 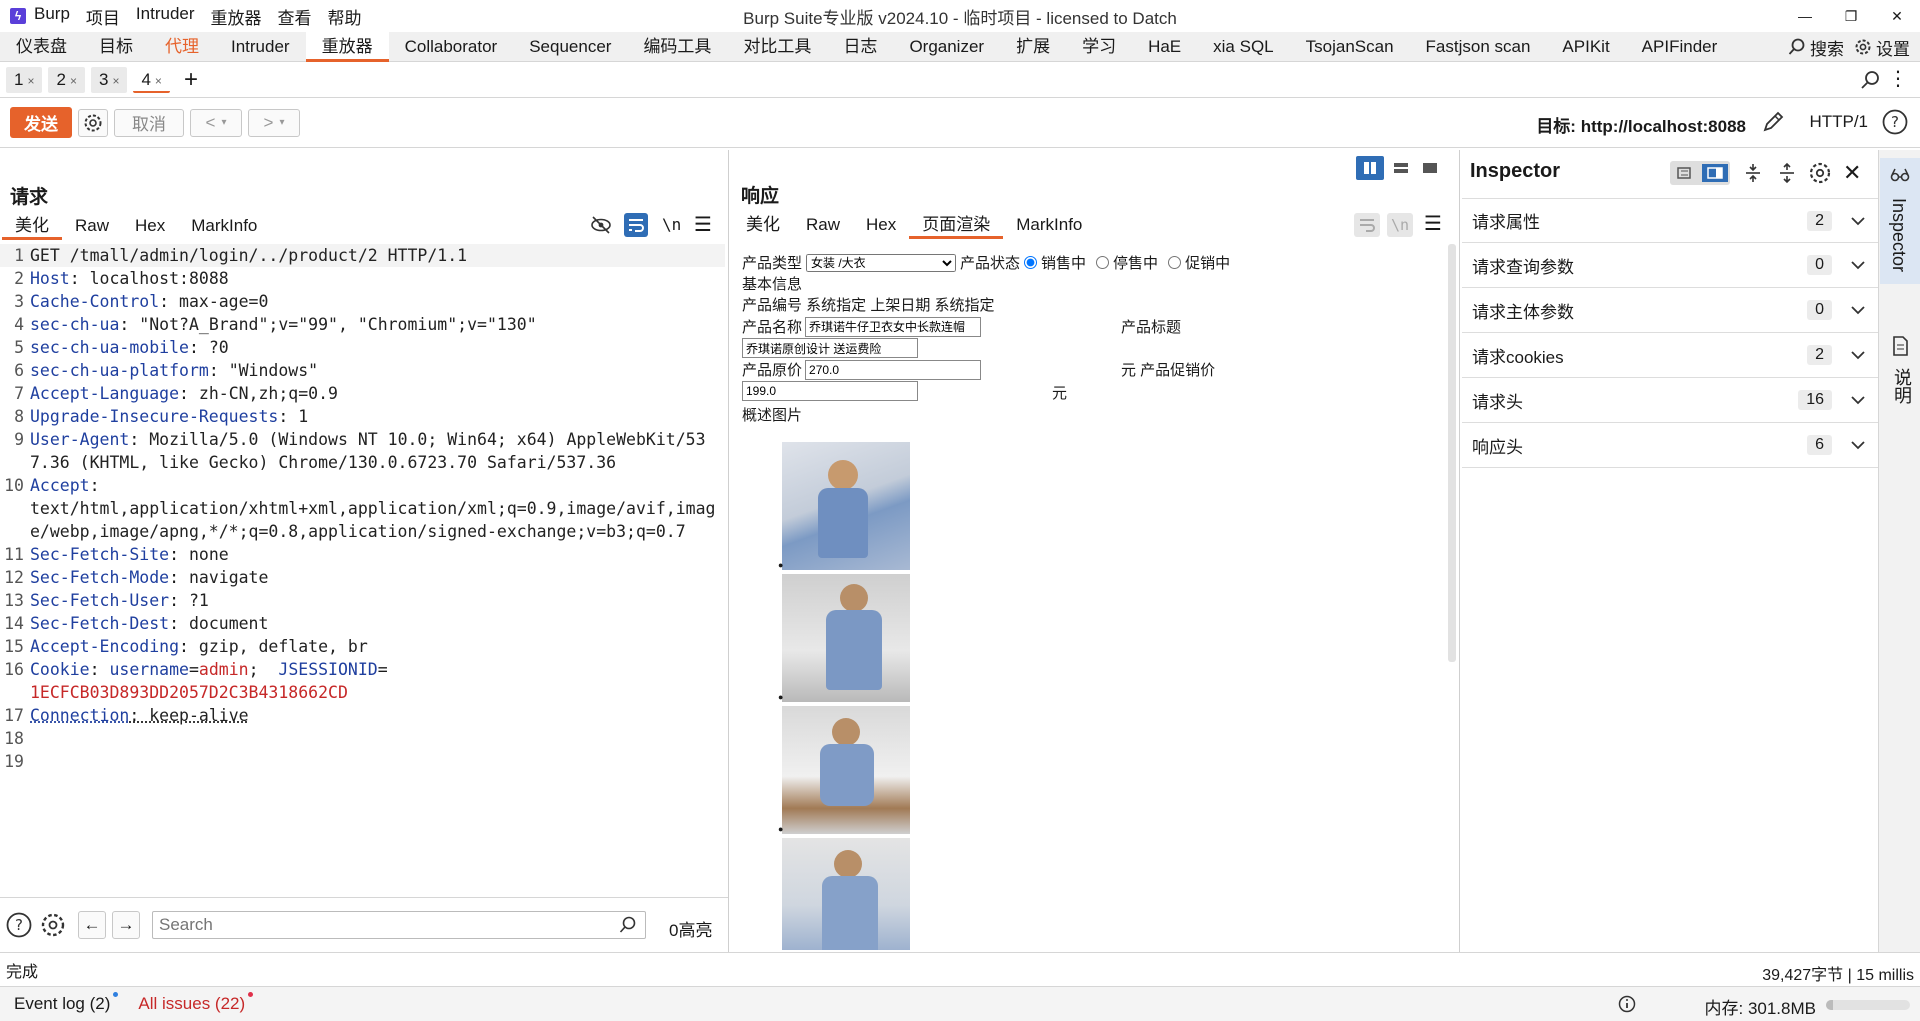 I want to click on request-line: 18, so click(x=362, y=738).